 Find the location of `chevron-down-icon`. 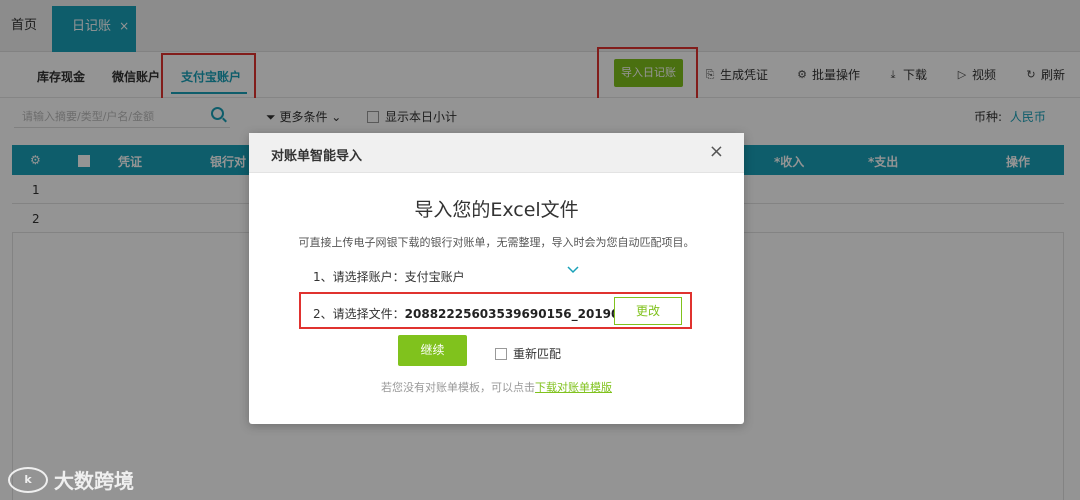

chevron-down-icon is located at coordinates (573, 270).